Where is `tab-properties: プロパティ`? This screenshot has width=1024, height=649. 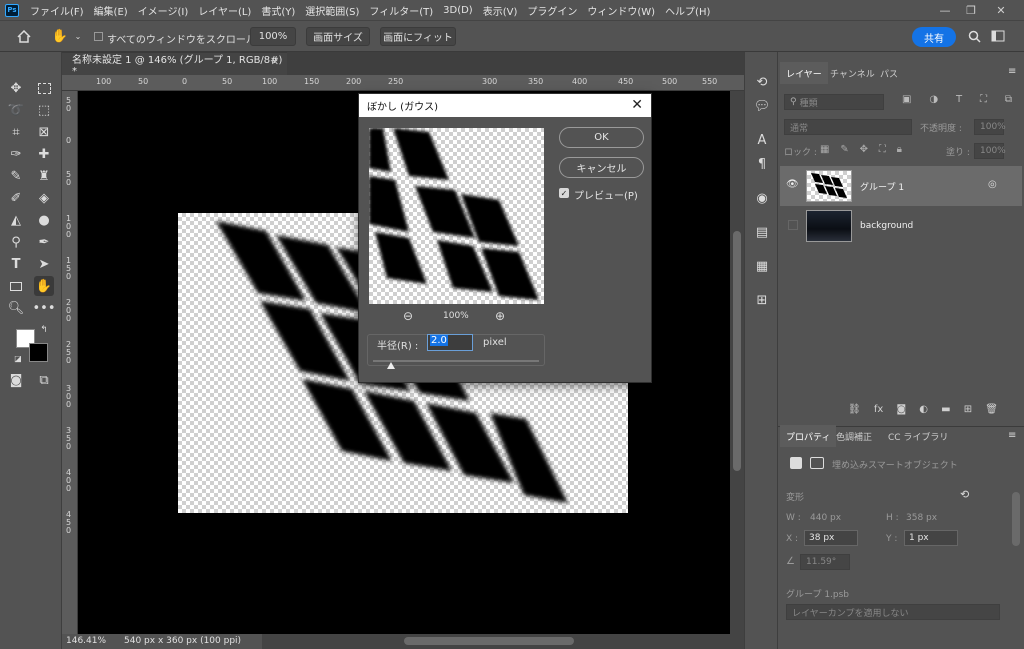
tab-properties: プロパティ is located at coordinates (808, 436).